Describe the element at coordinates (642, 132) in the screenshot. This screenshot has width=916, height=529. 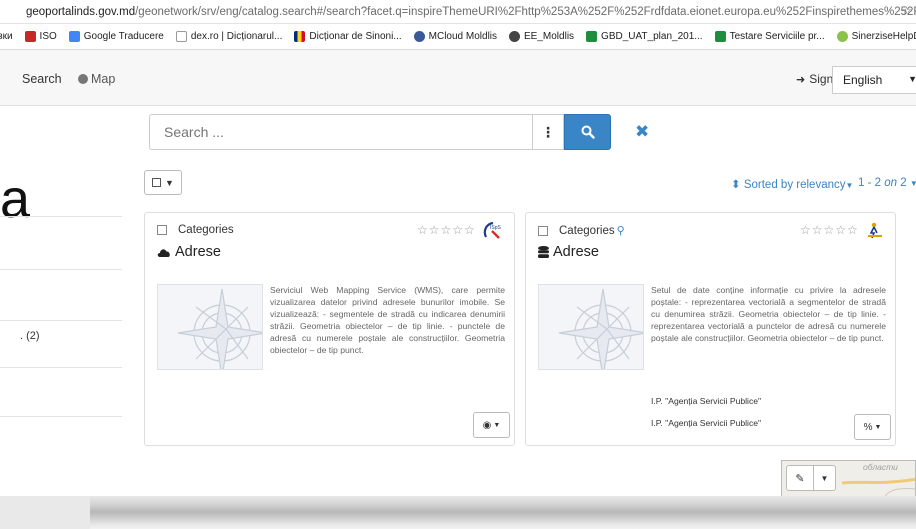
I see `clear-search-icon: ✖` at that location.